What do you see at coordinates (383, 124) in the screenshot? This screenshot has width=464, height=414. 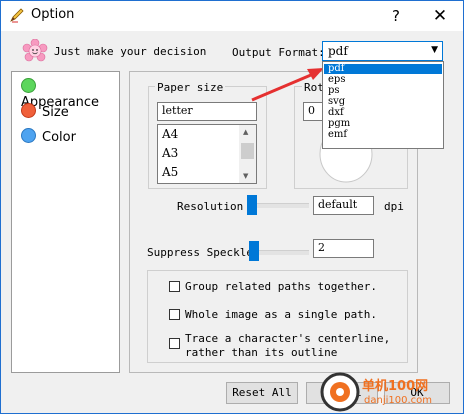 I see `dropdown-option-pgm: pgm` at bounding box center [383, 124].